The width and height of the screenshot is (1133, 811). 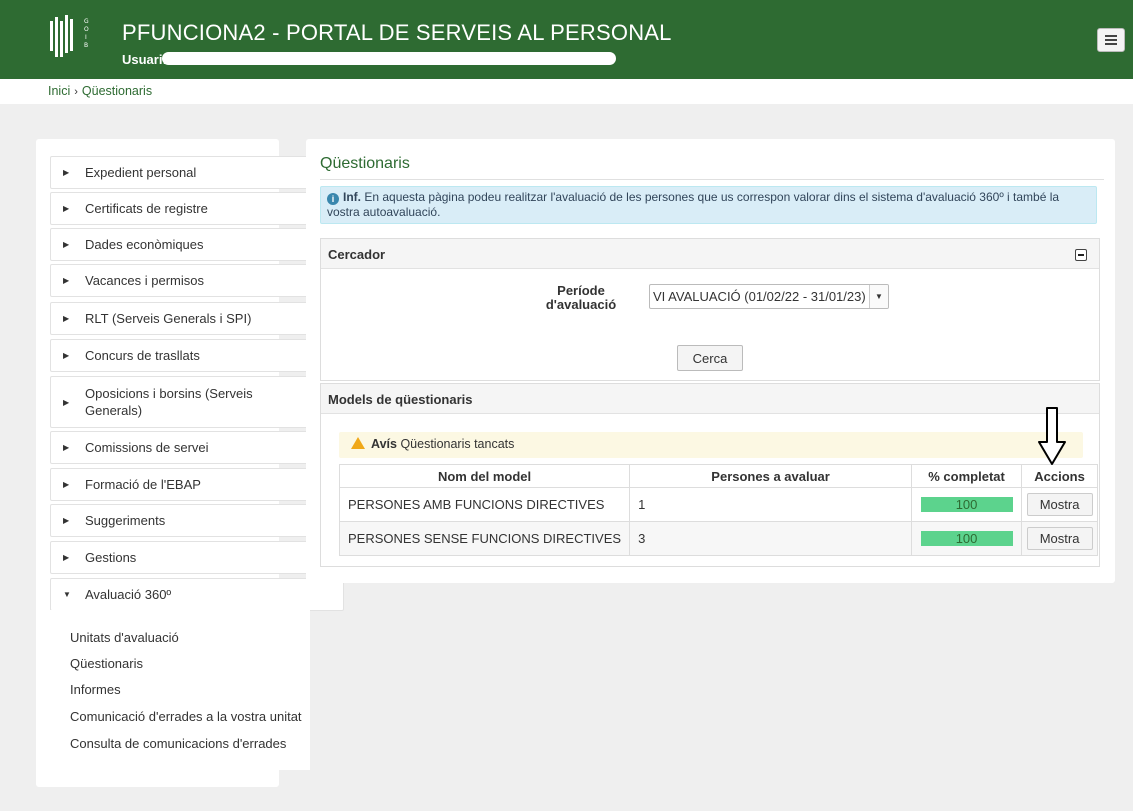 I want to click on sidebar-item-suggeriments: ▶ Suggeriments, so click(x=197, y=520).